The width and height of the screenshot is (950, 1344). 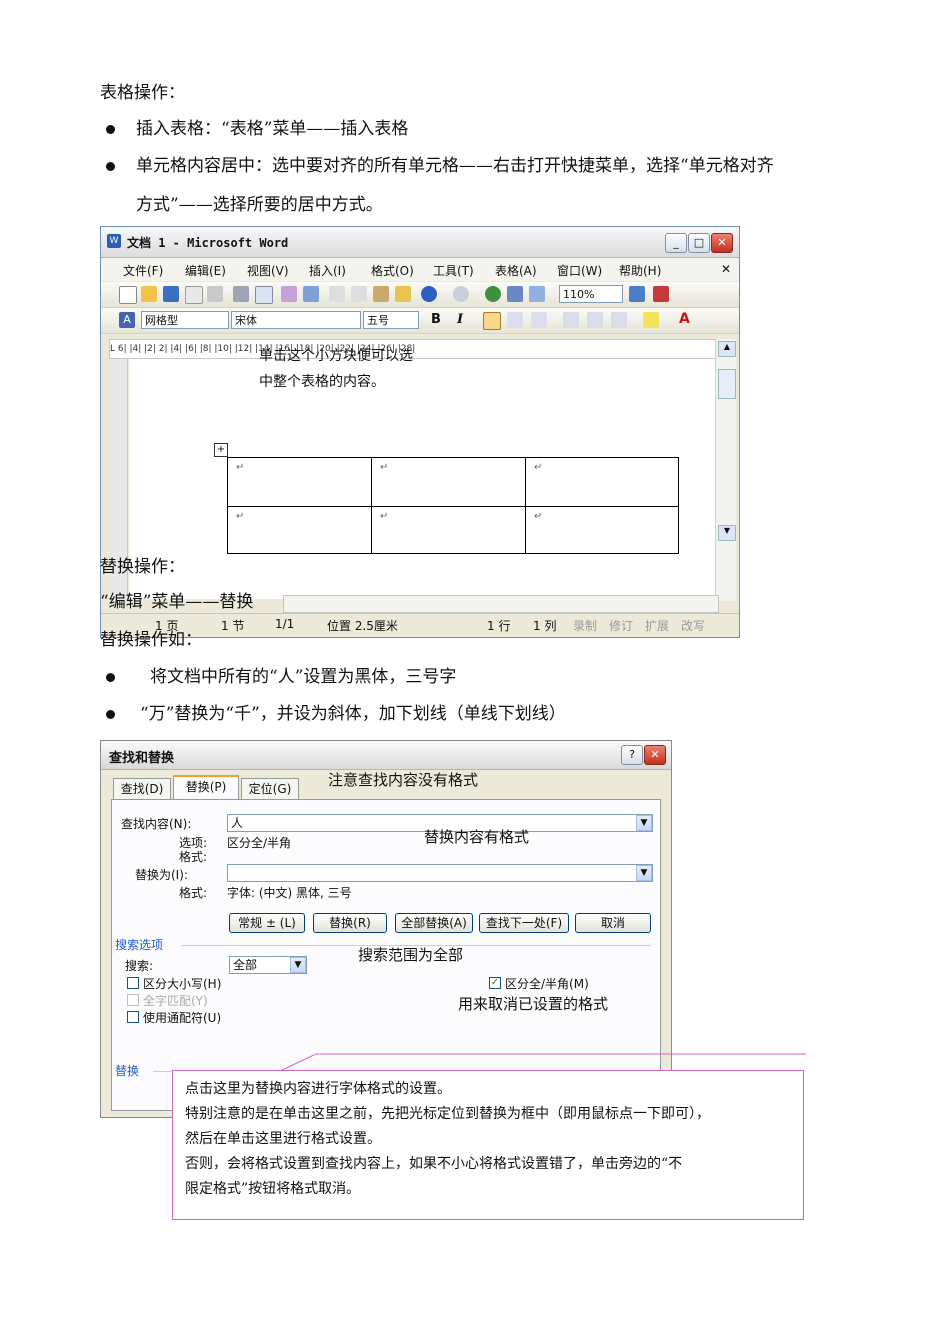 I want to click on style-value: 网格型, so click(x=161, y=320).